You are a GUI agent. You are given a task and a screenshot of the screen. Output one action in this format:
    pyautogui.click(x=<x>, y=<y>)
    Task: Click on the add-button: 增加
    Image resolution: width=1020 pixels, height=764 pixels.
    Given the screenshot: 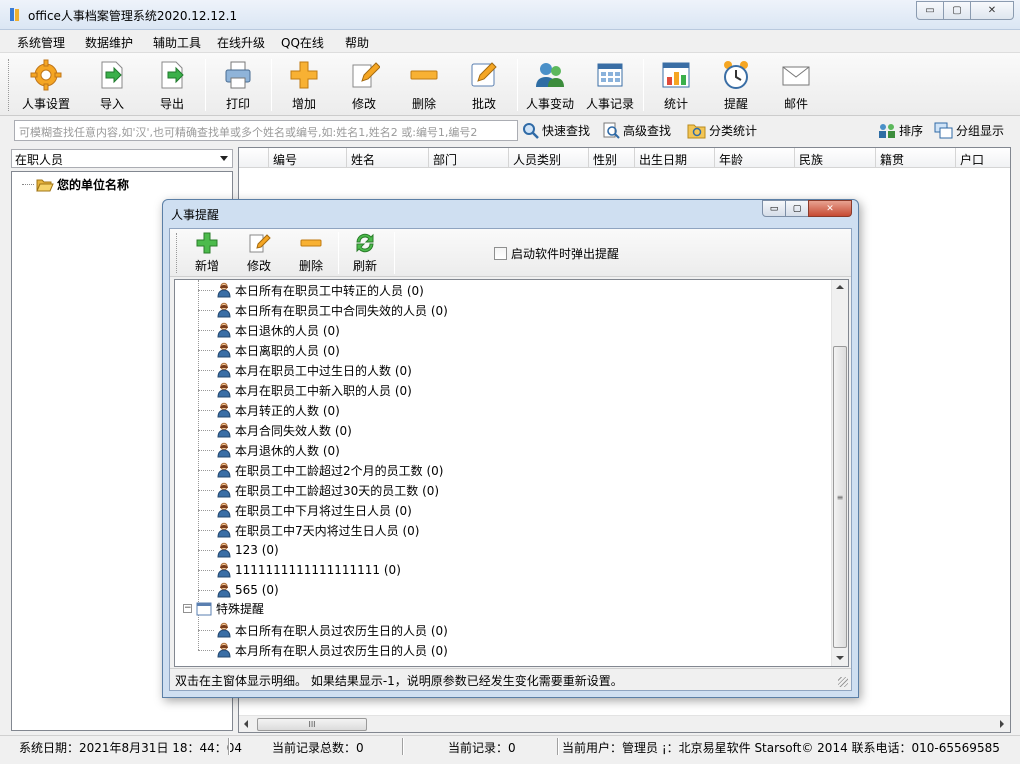 What is the action you would take?
    pyautogui.click(x=304, y=85)
    